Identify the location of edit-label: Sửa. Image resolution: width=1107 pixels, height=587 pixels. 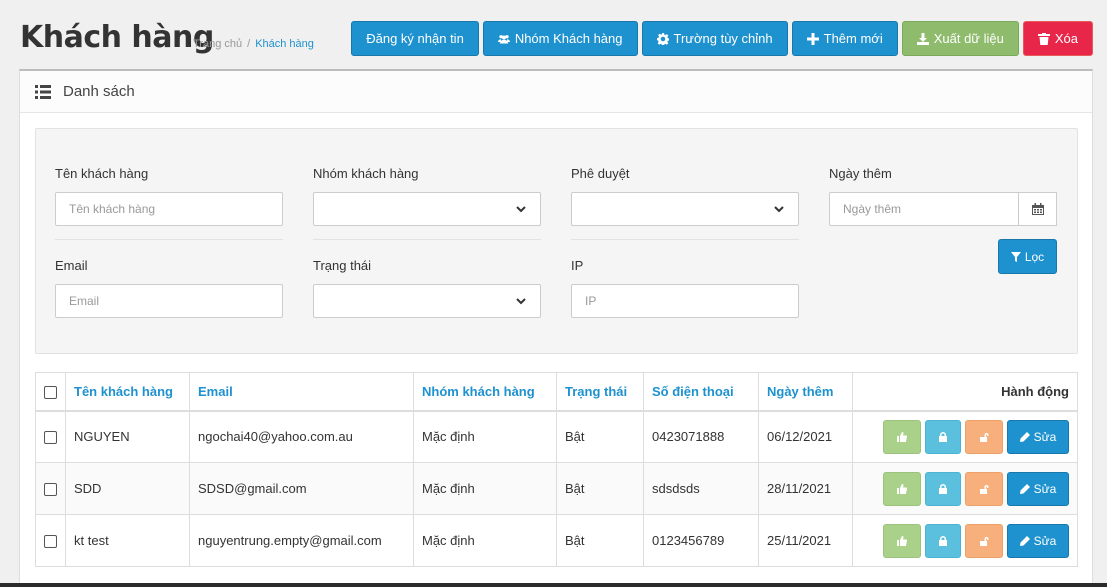
(1045, 488).